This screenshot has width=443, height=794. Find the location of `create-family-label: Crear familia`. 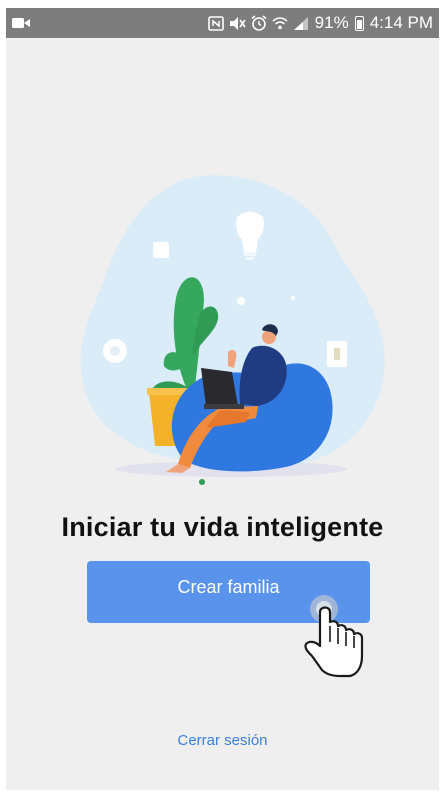

create-family-label: Crear familia is located at coordinates (228, 586).